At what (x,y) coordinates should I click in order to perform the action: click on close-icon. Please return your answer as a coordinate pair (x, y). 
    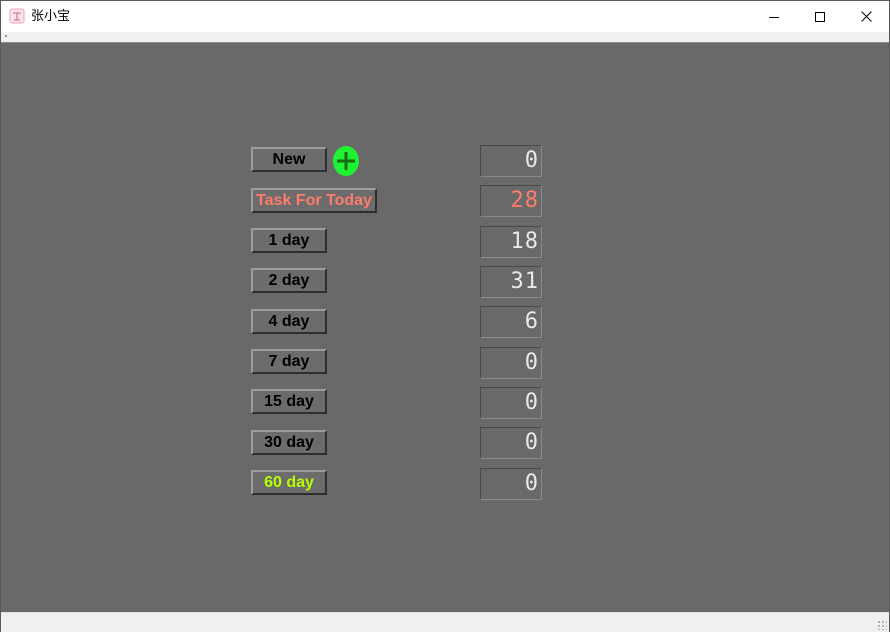
    Looking at the image, I should click on (866, 16).